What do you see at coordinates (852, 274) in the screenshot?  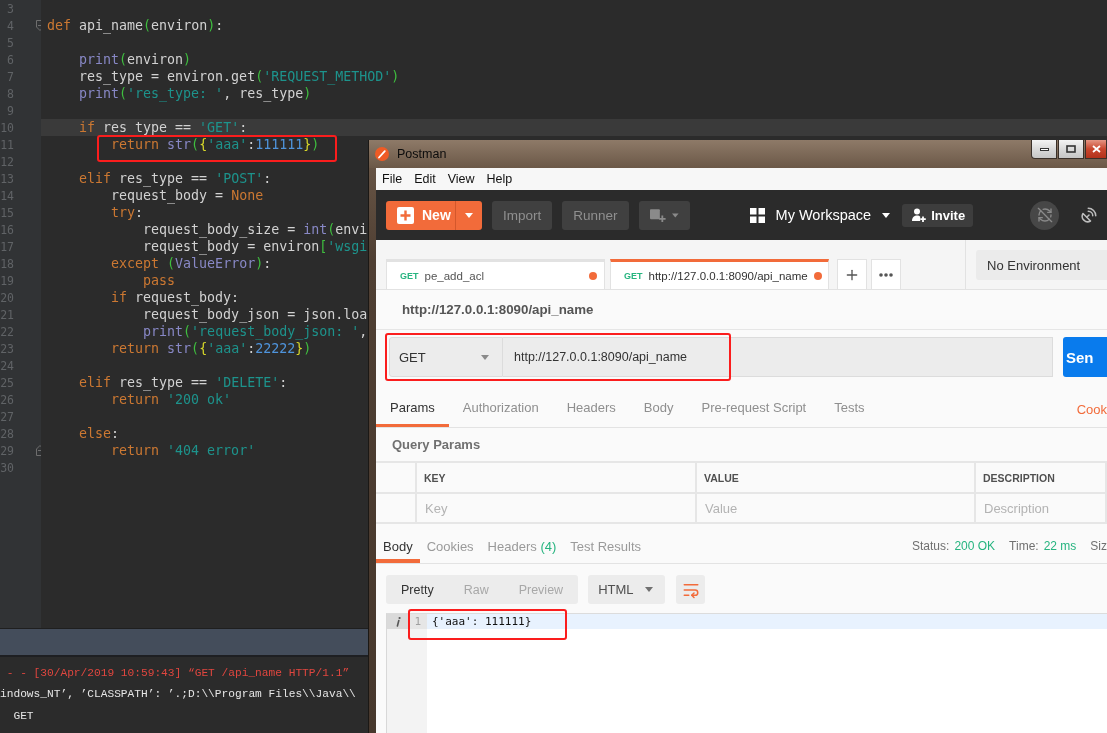 I see `new-tab-button` at bounding box center [852, 274].